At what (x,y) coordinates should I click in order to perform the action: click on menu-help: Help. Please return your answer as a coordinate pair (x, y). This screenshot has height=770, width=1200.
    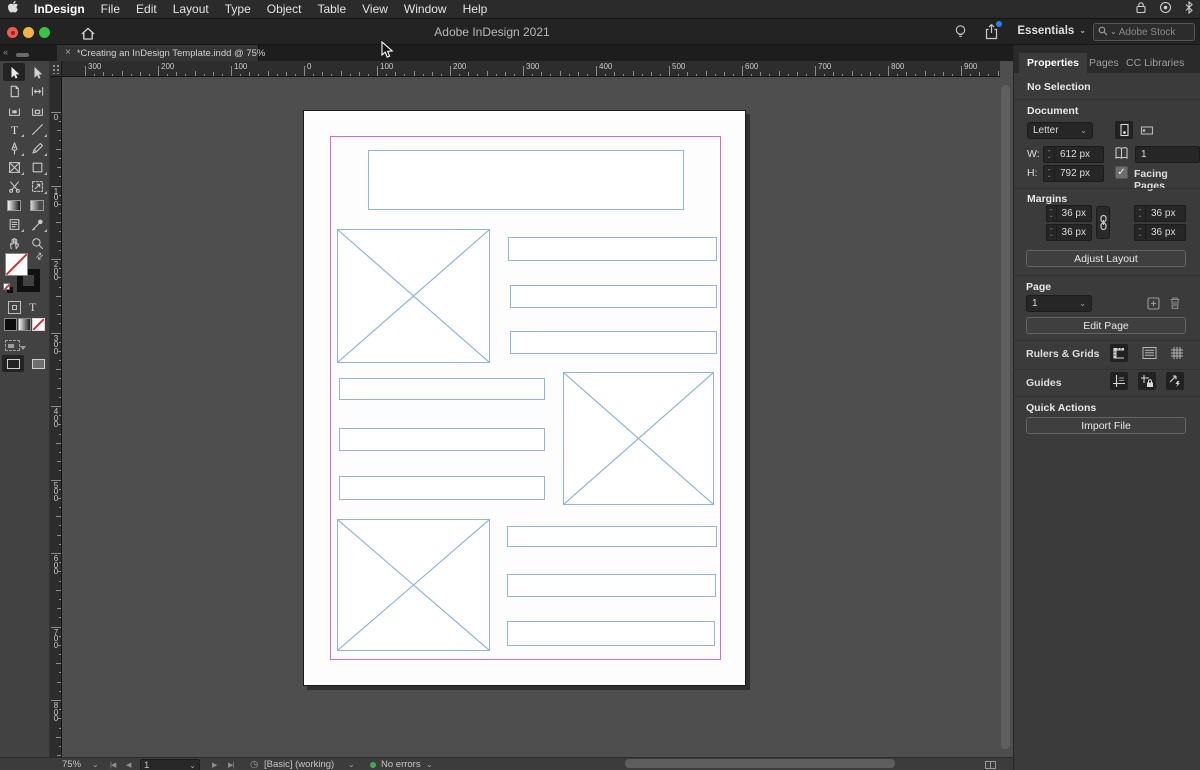
    Looking at the image, I should click on (475, 9).